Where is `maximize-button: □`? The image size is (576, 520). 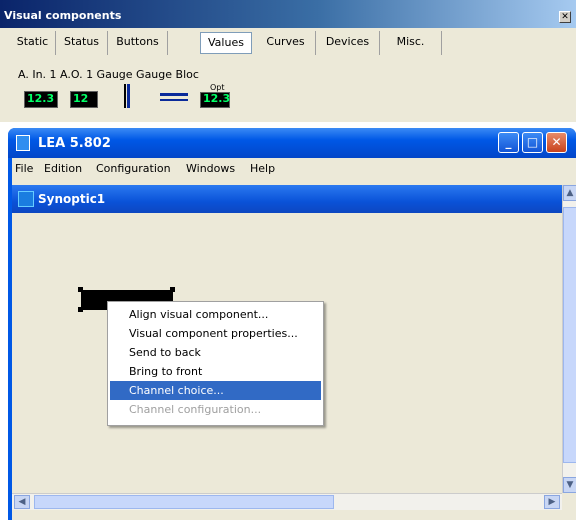 maximize-button: □ is located at coordinates (532, 142).